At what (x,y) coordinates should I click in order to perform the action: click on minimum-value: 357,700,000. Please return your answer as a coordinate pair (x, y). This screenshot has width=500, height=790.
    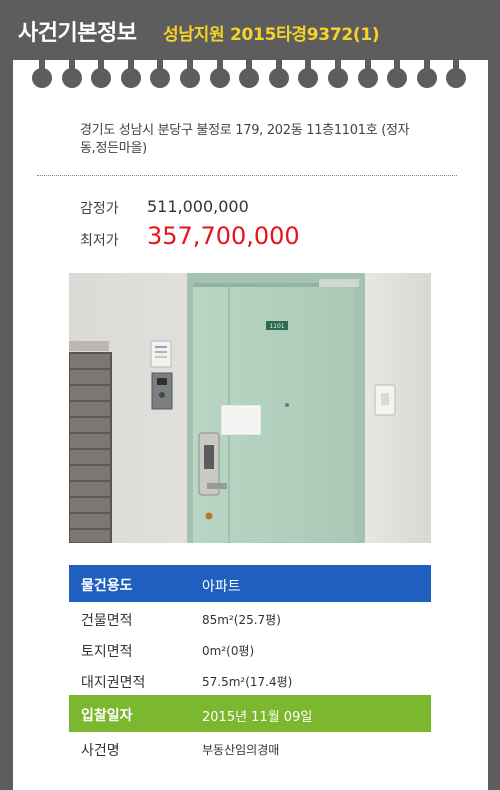
    Looking at the image, I should click on (223, 236).